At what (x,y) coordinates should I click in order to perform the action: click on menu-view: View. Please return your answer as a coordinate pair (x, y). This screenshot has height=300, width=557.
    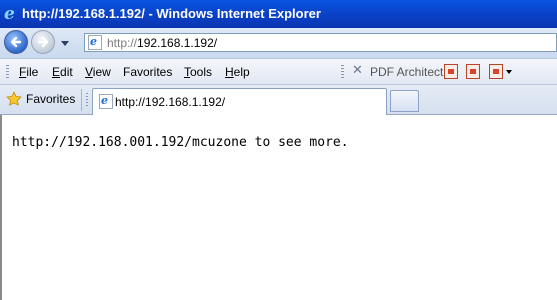
    Looking at the image, I should click on (98, 72).